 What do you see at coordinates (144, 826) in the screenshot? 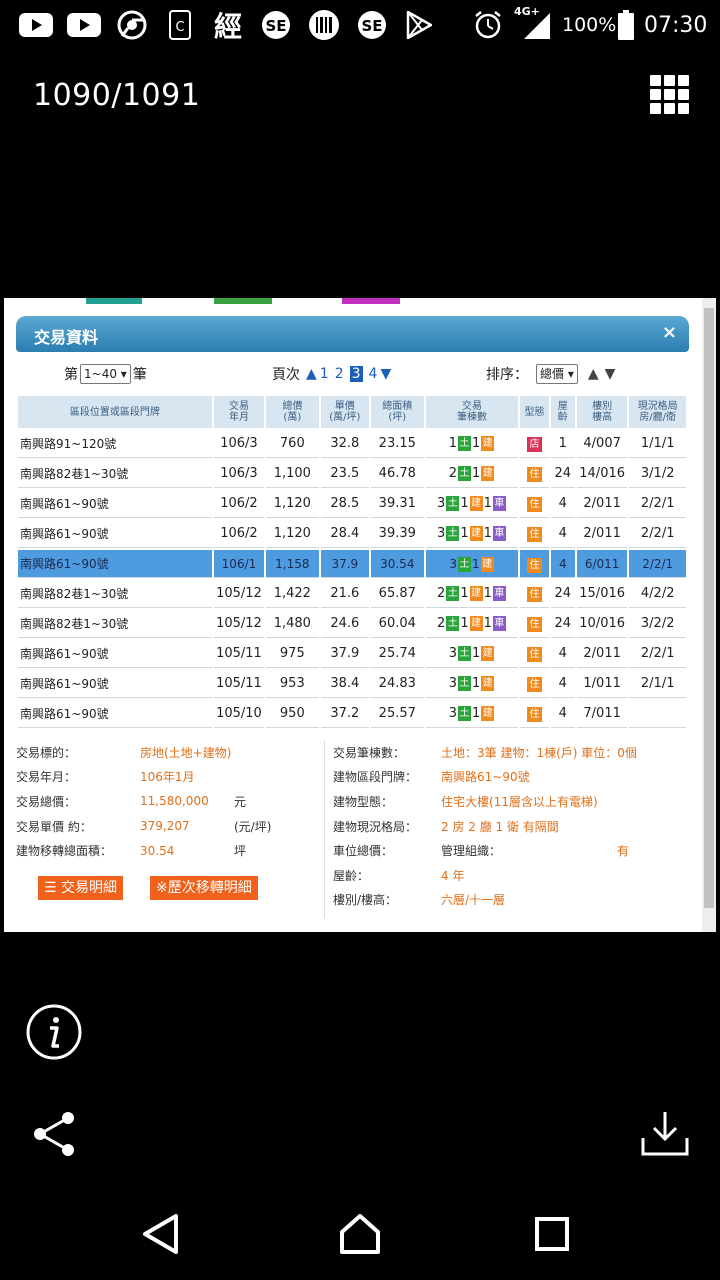
I see `detail-row: 交易單價 約： 379,207 (元/坪)` at bounding box center [144, 826].